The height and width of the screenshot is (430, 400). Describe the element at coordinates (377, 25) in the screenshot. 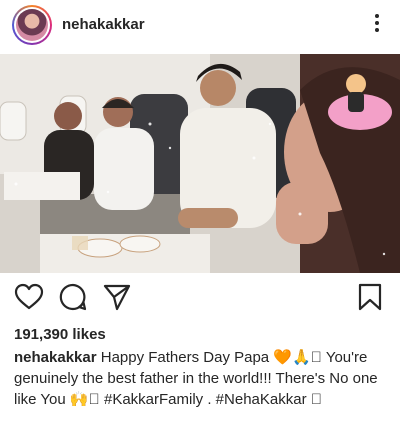

I see `more-options-icon` at that location.